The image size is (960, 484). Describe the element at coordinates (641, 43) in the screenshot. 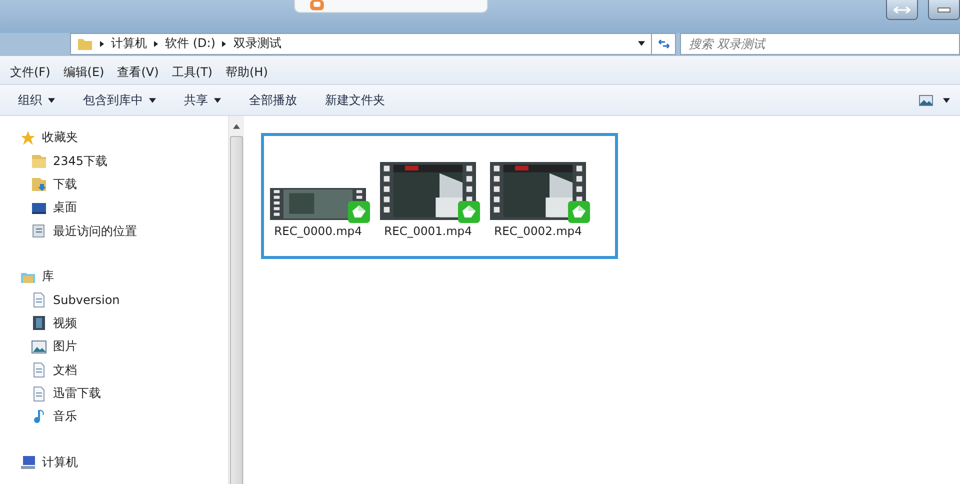

I see `dropdown-arrow-icon` at that location.